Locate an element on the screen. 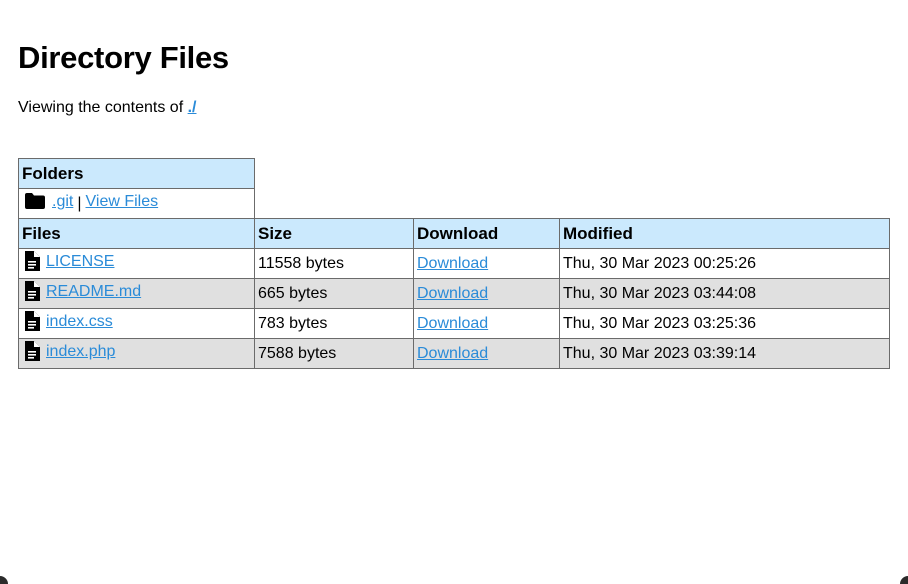 Image resolution: width=908 pixels, height=584 pixels. files-header-row: Files Size Download Modified is located at coordinates (454, 233).